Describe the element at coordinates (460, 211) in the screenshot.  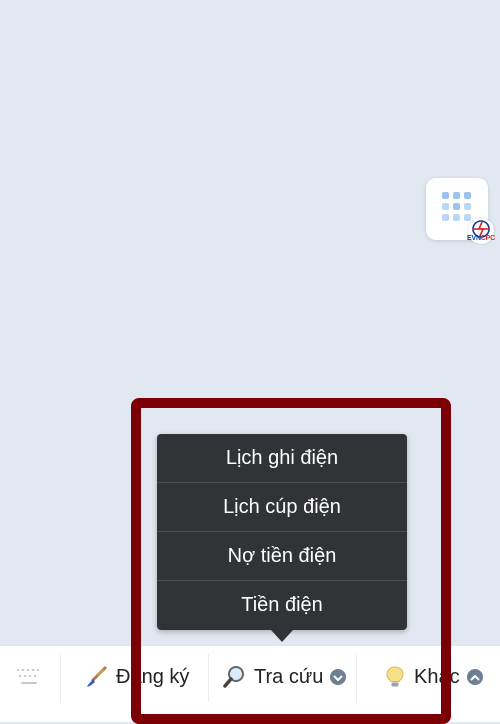
I see `floating-action-widget: EVNCPC` at that location.